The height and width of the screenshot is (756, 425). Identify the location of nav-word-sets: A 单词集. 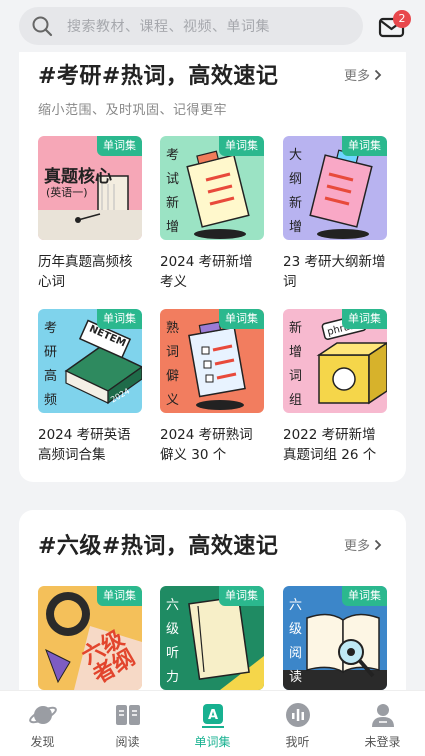
(212, 723).